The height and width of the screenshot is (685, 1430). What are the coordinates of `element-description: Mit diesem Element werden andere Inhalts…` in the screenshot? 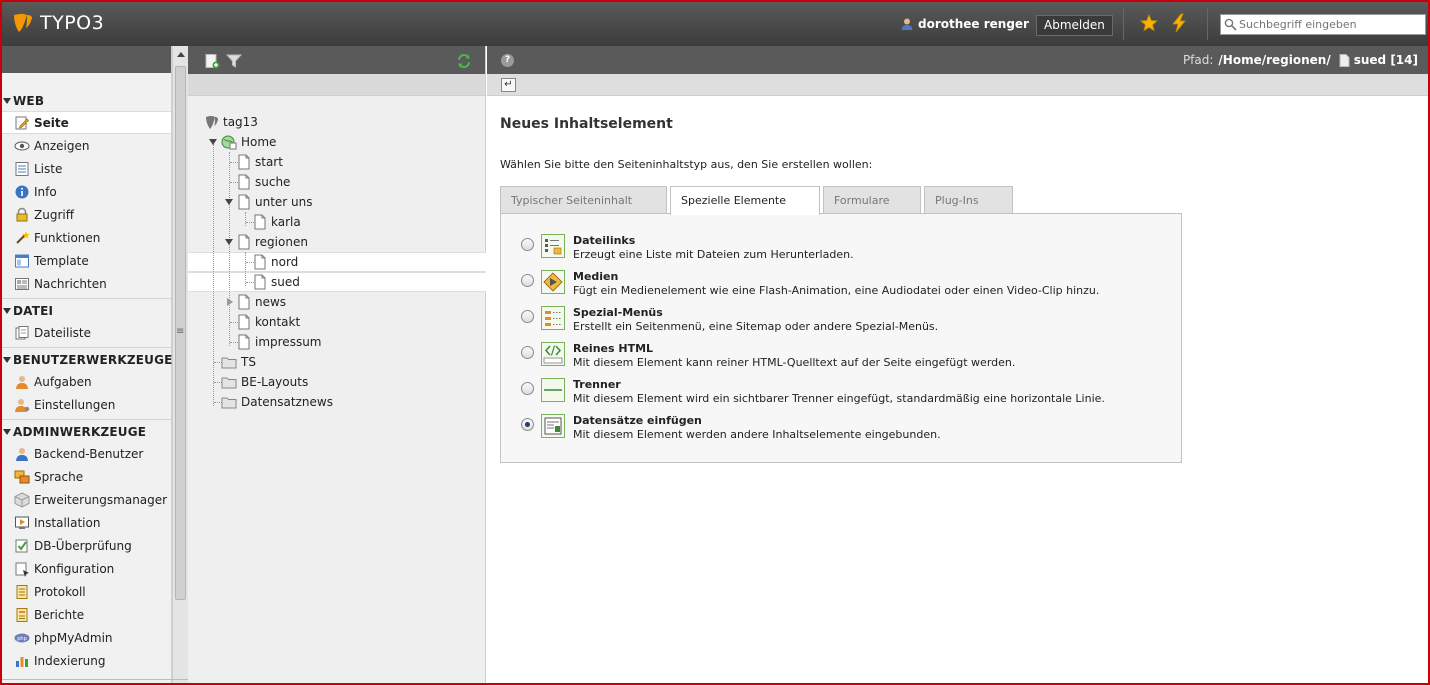 It's located at (757, 434).